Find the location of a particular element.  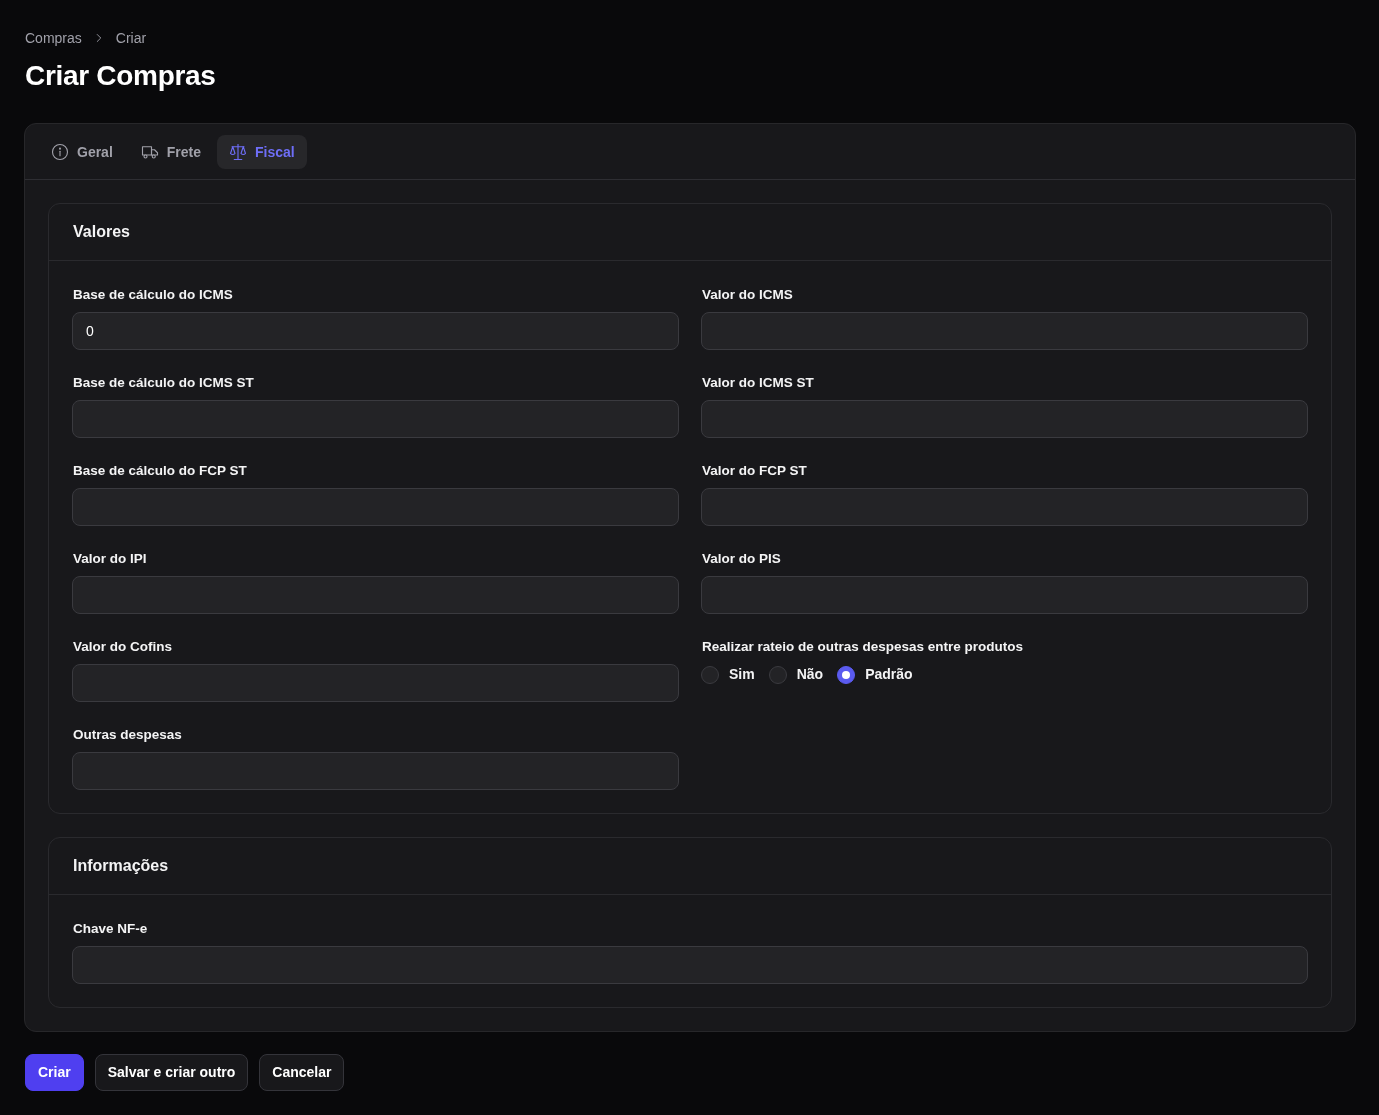

field-label: Outras despesas is located at coordinates (128, 735).